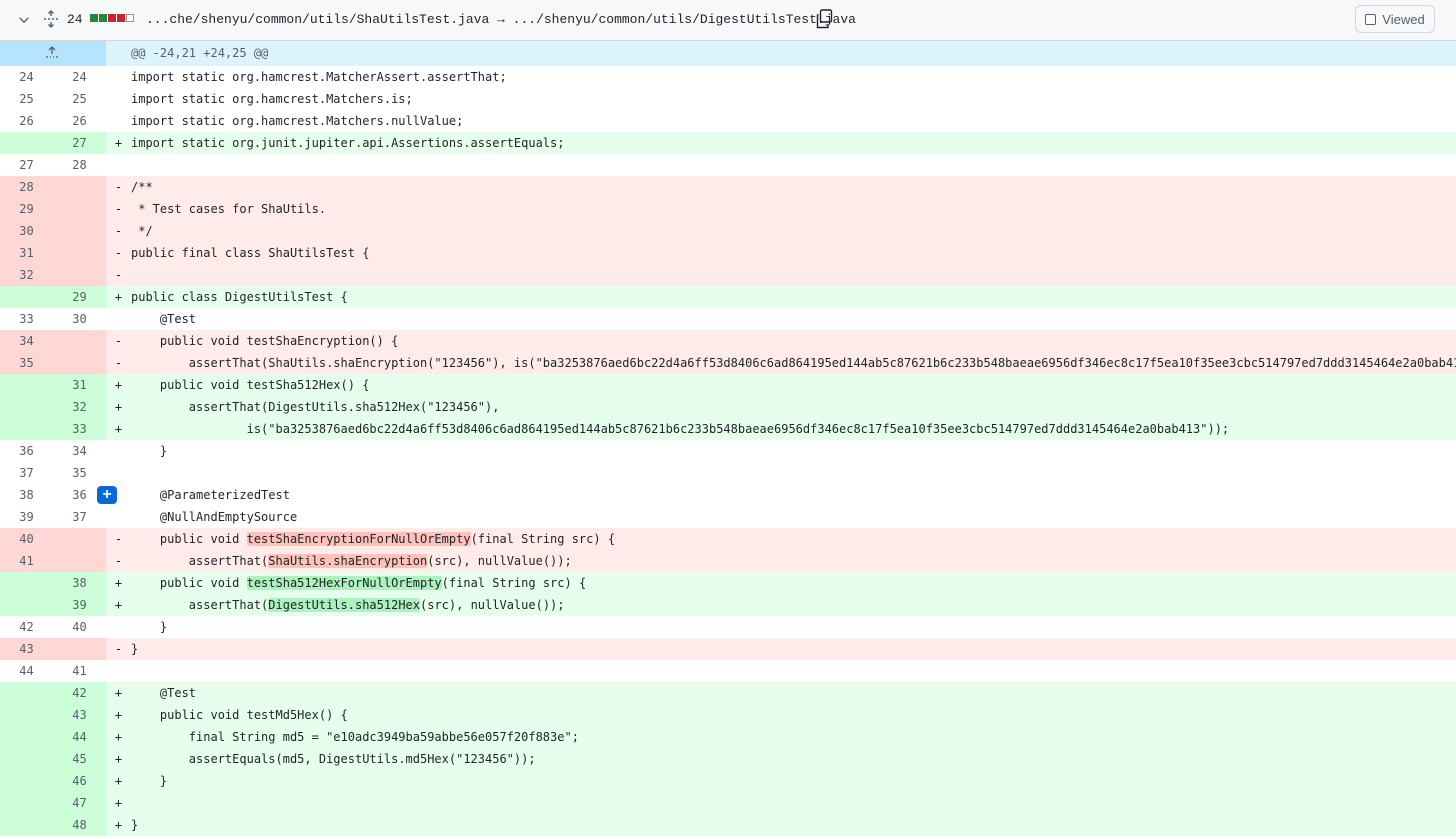  I want to click on new-line-number: 28, so click(79, 165).